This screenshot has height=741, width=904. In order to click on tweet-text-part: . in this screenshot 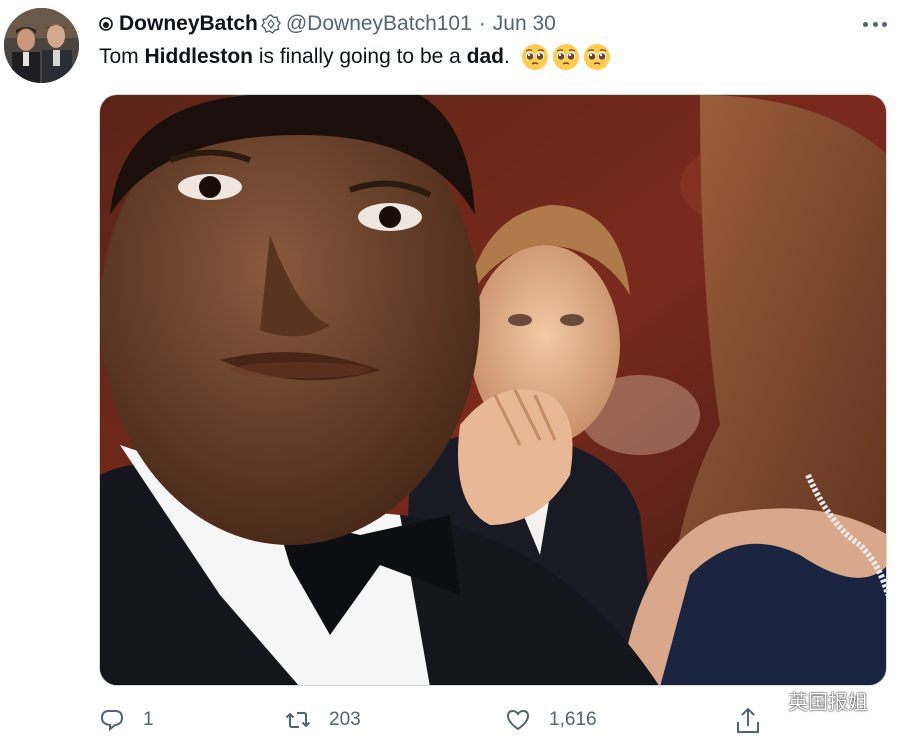, I will do `click(507, 56)`.